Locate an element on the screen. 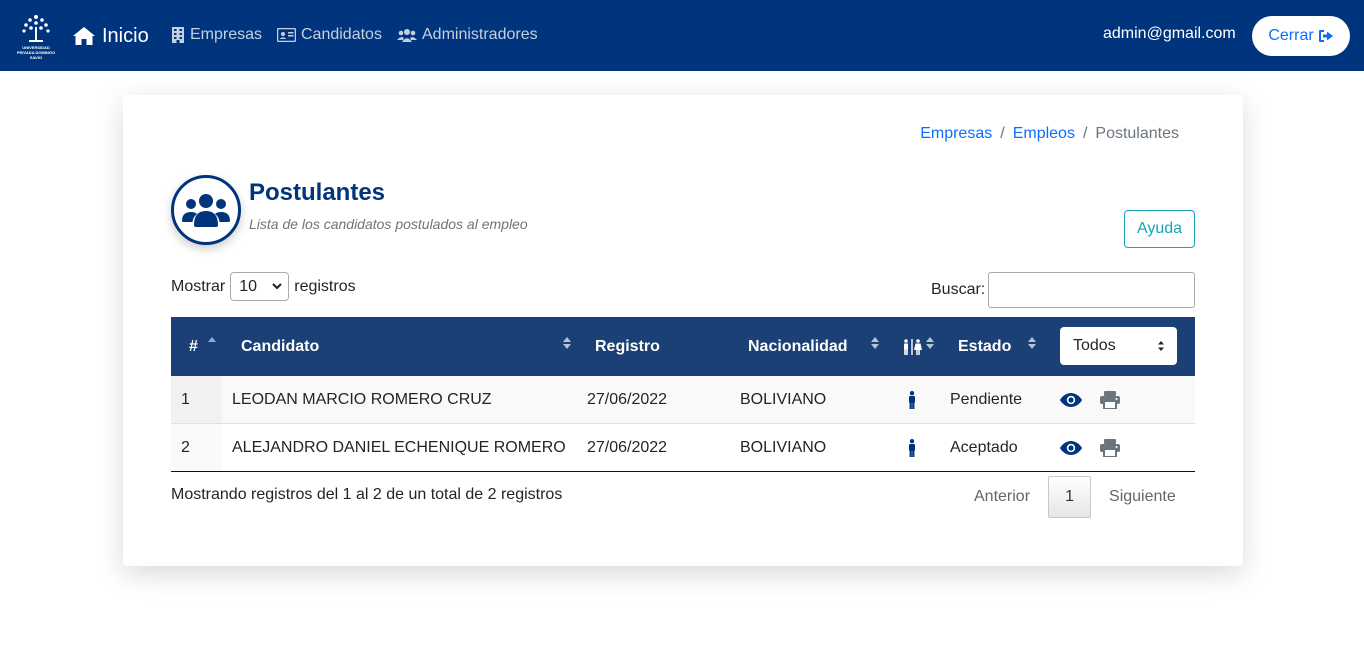  restroom-icon is located at coordinates (913, 346).